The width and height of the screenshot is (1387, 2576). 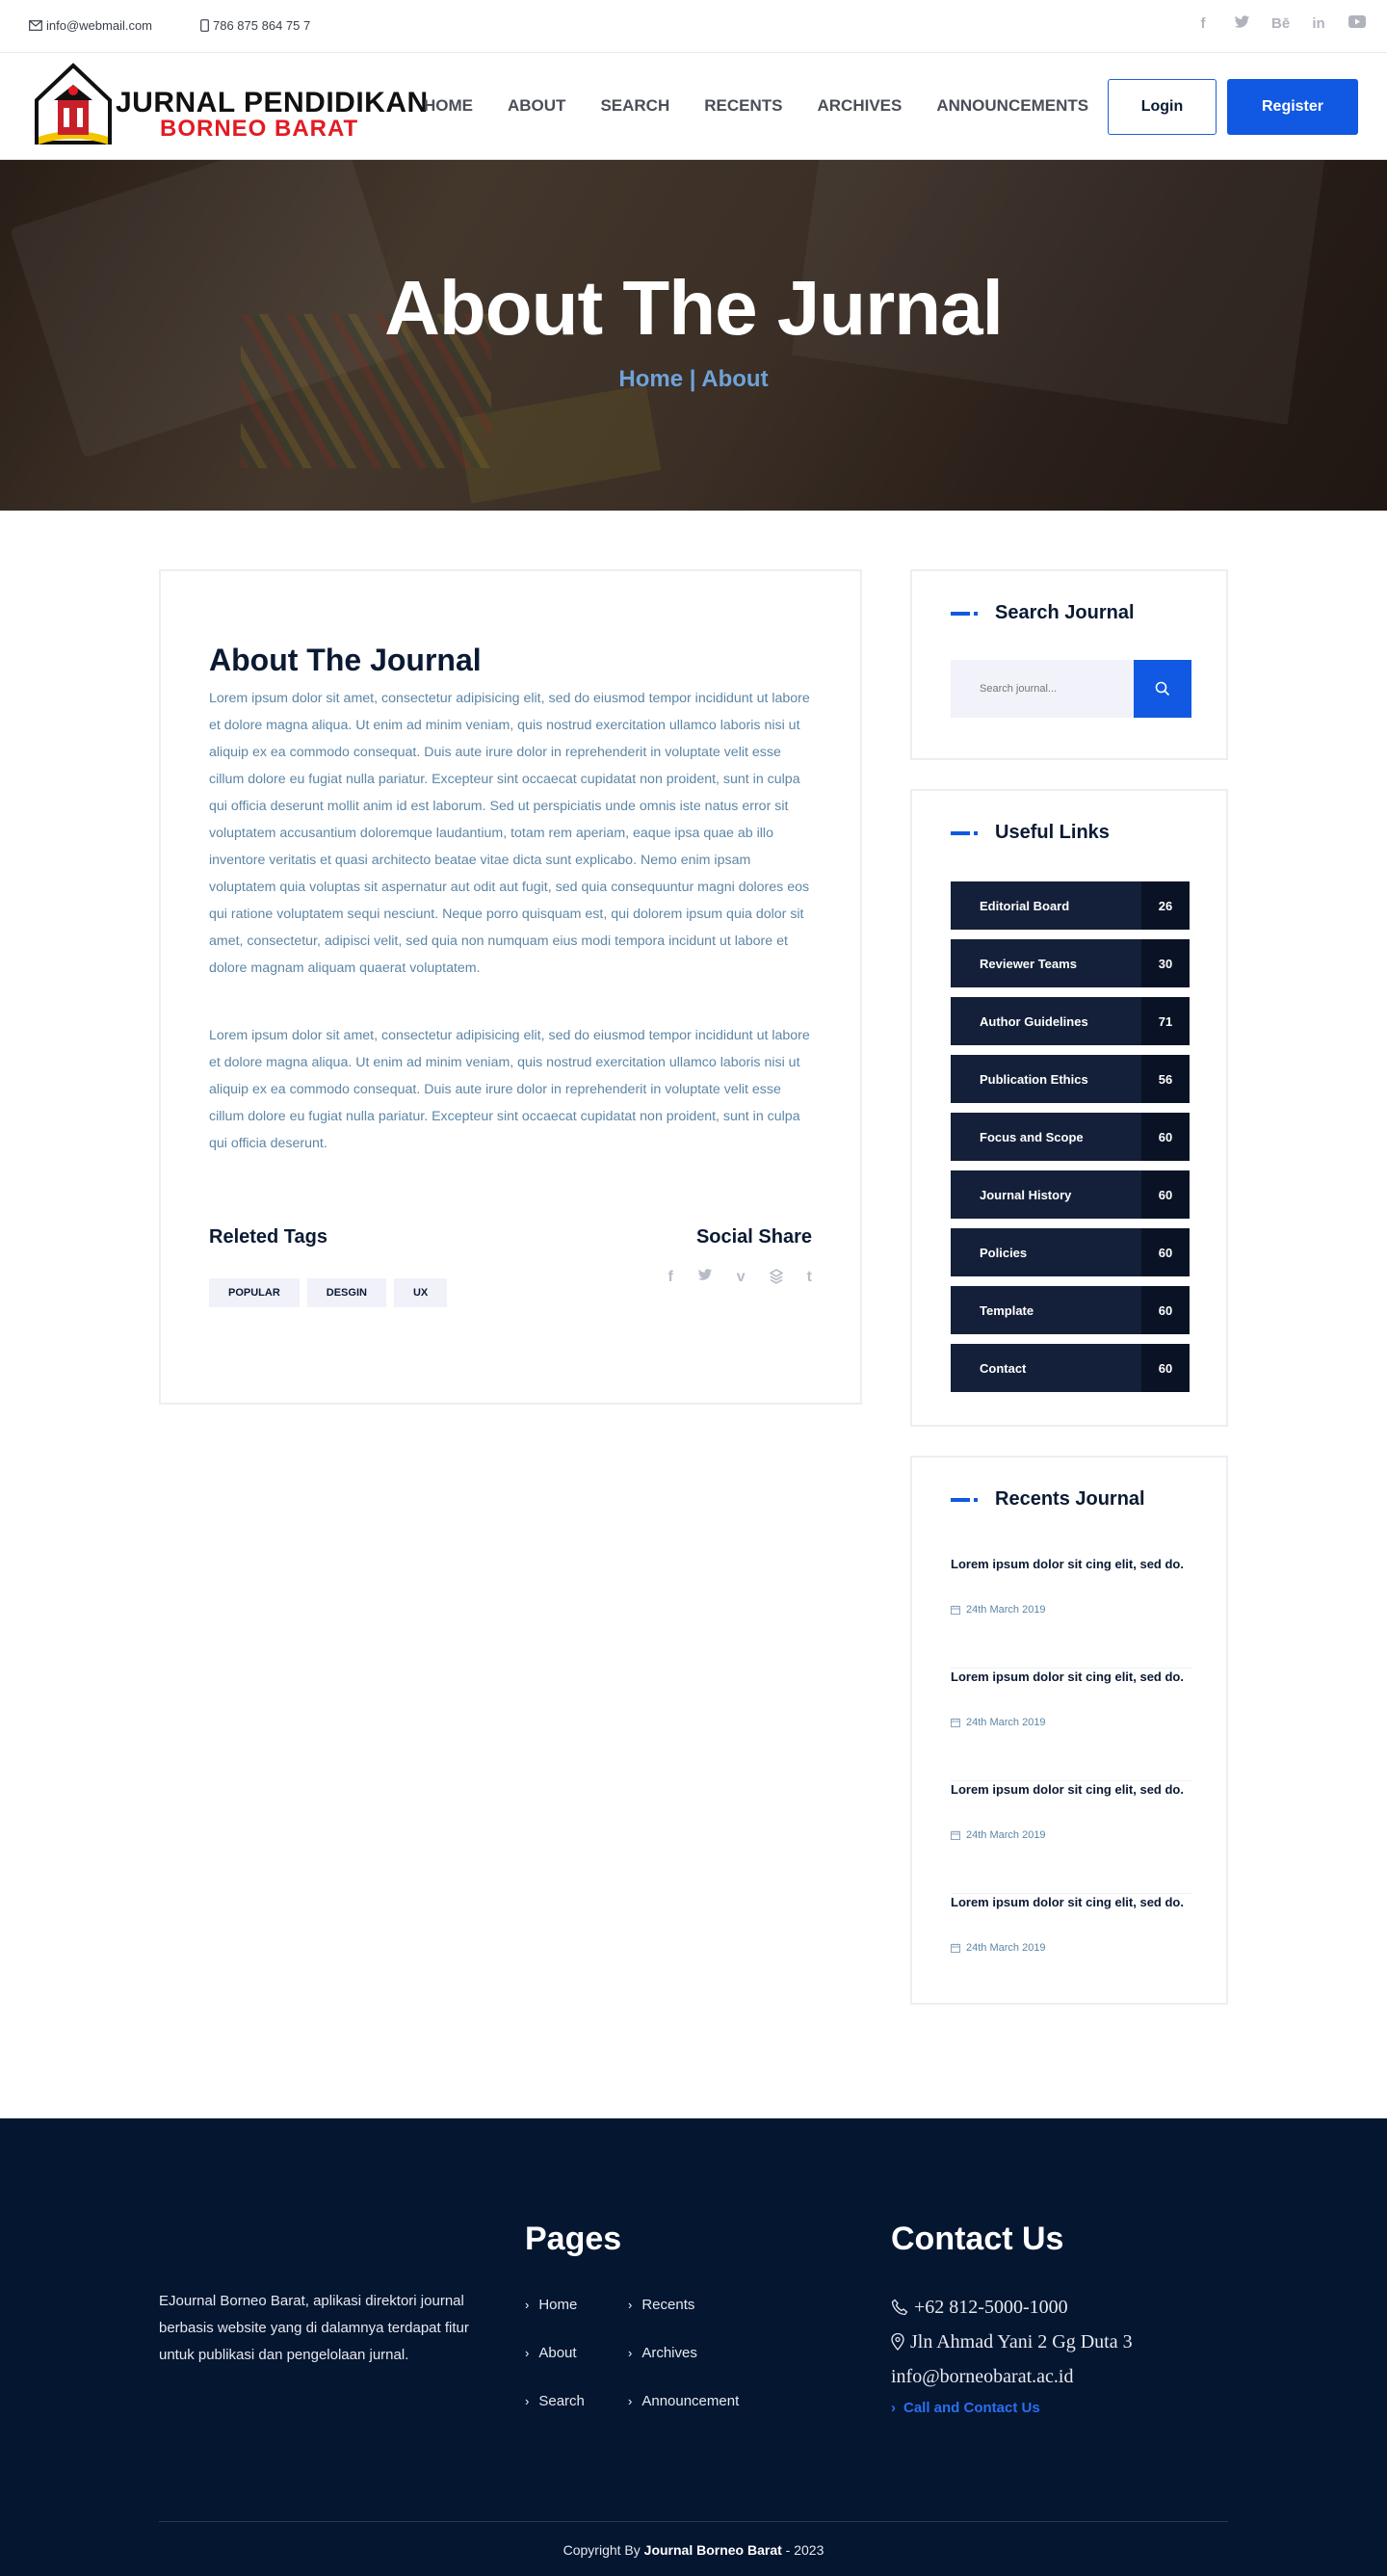 What do you see at coordinates (690, 2400) in the screenshot?
I see `footer-link-label: Announcement` at bounding box center [690, 2400].